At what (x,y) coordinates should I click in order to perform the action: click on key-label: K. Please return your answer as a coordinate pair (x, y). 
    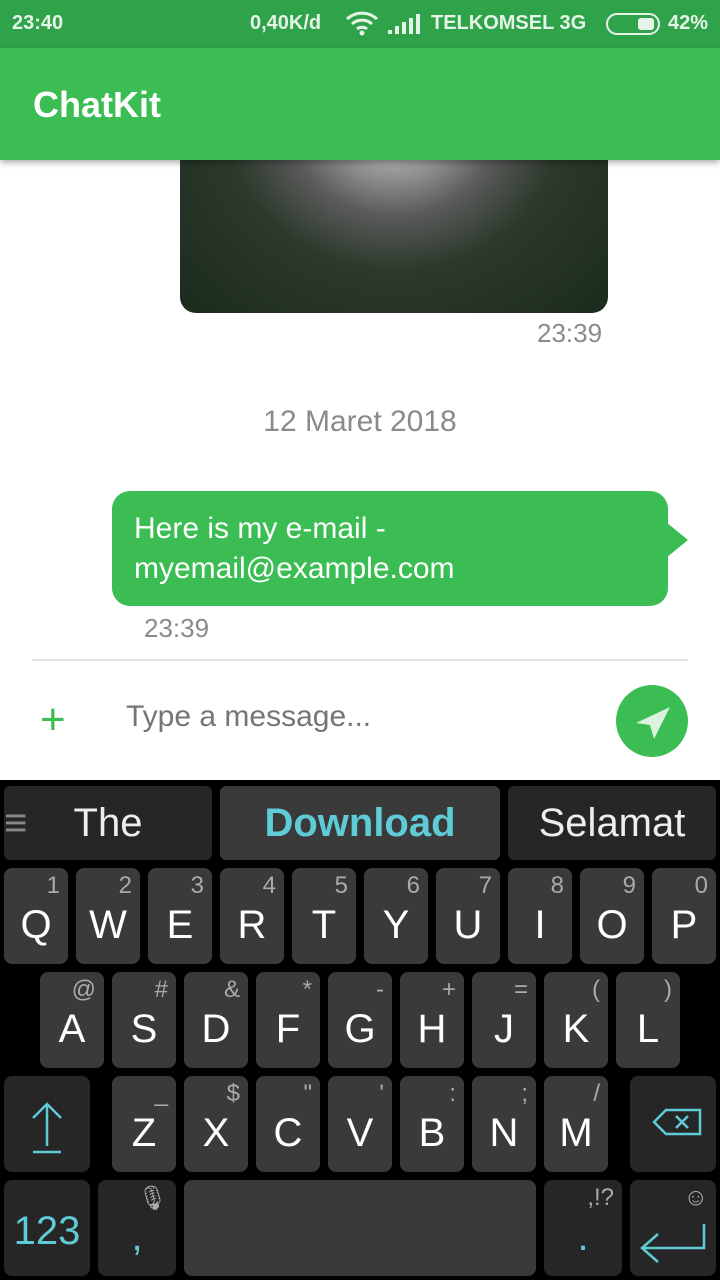
    Looking at the image, I should click on (576, 1029).